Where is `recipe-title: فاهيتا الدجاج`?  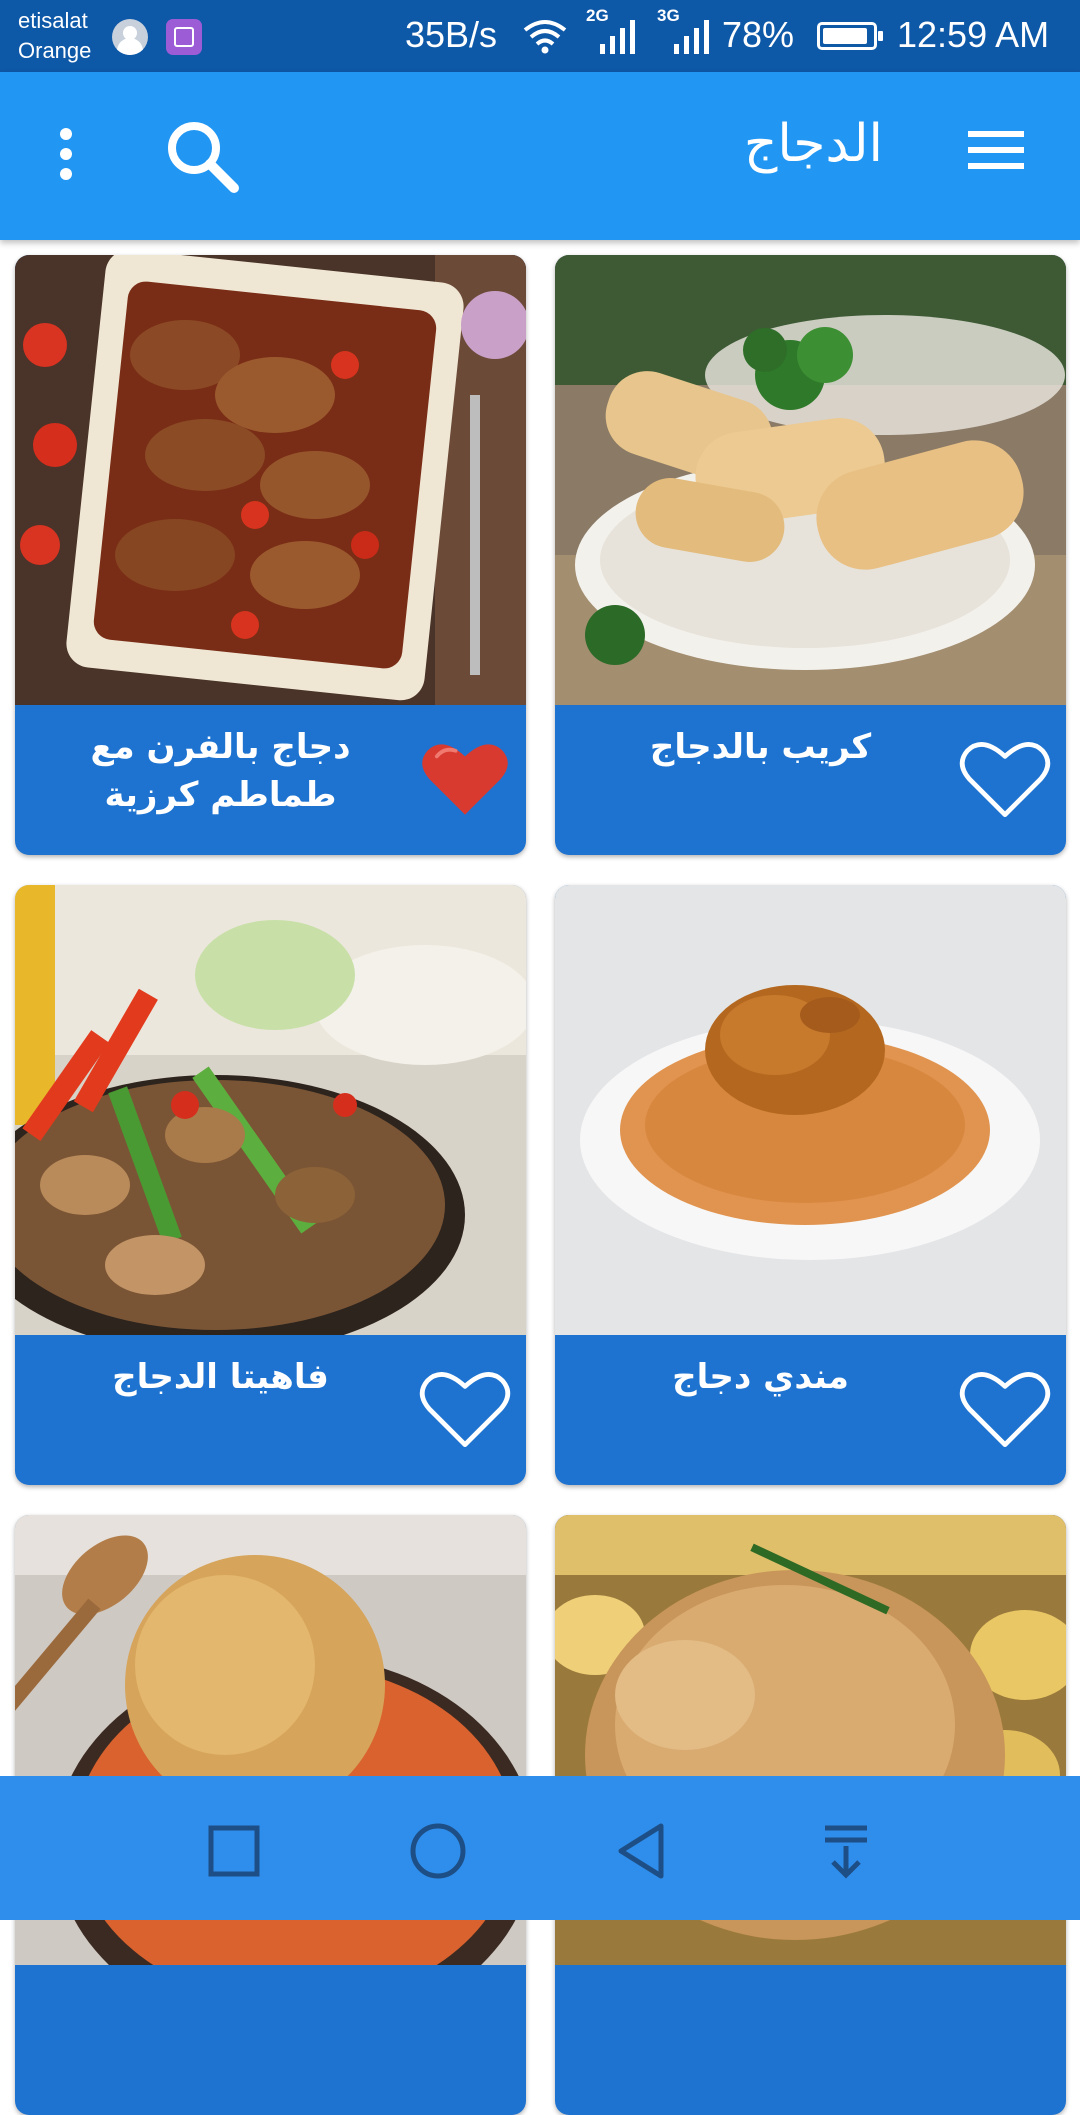
recipe-title: فاهيتا الدجاج is located at coordinates (220, 1377).